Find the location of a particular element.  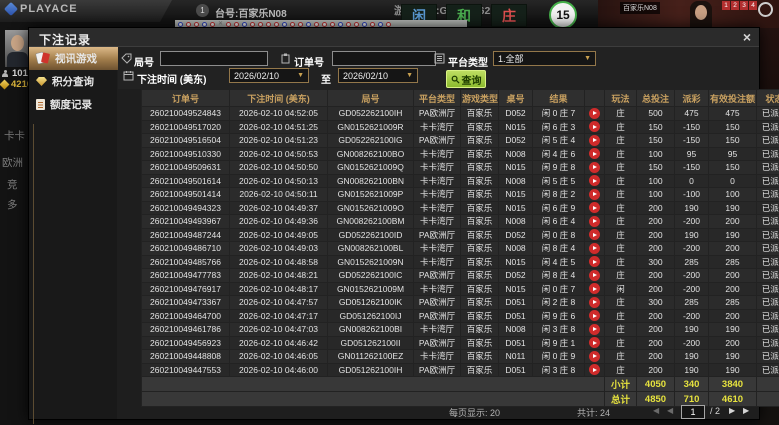

sidebar-item-doc: 额度记录 is located at coordinates (73, 104).